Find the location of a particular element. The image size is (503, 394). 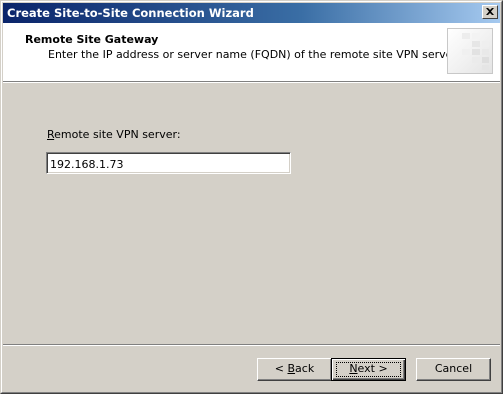

focus-rectangle is located at coordinates (368, 369).